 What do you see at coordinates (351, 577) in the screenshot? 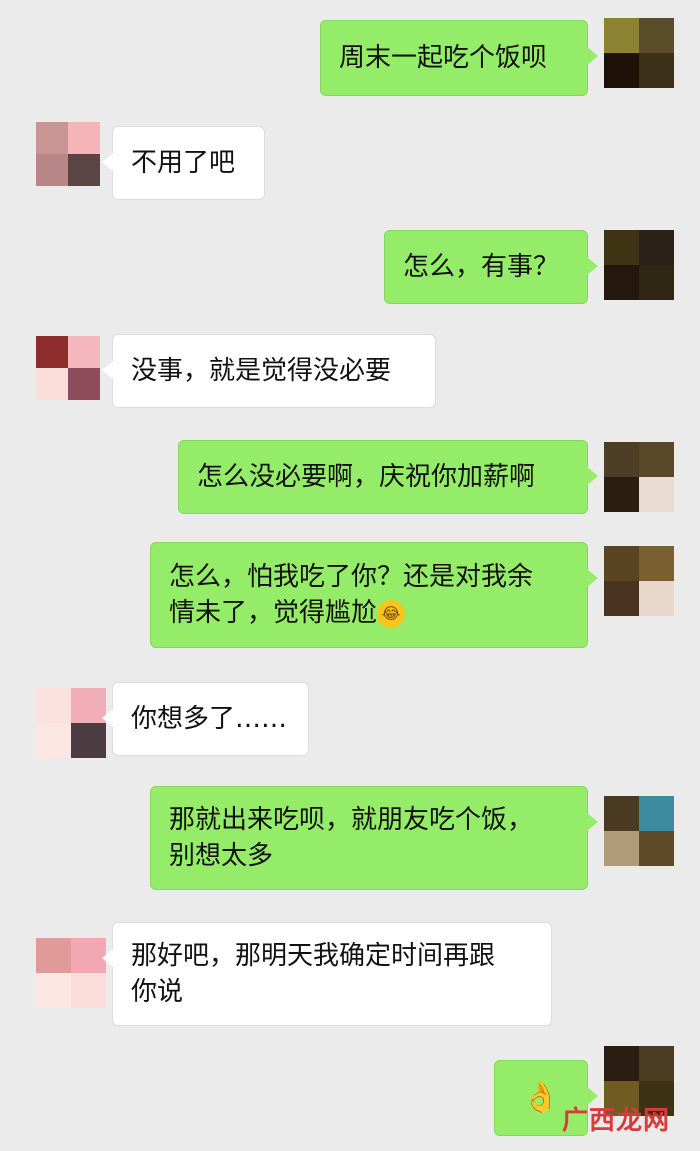
I see `message-text-line: 怎么，怕我吃了你？还是对我余` at bounding box center [351, 577].